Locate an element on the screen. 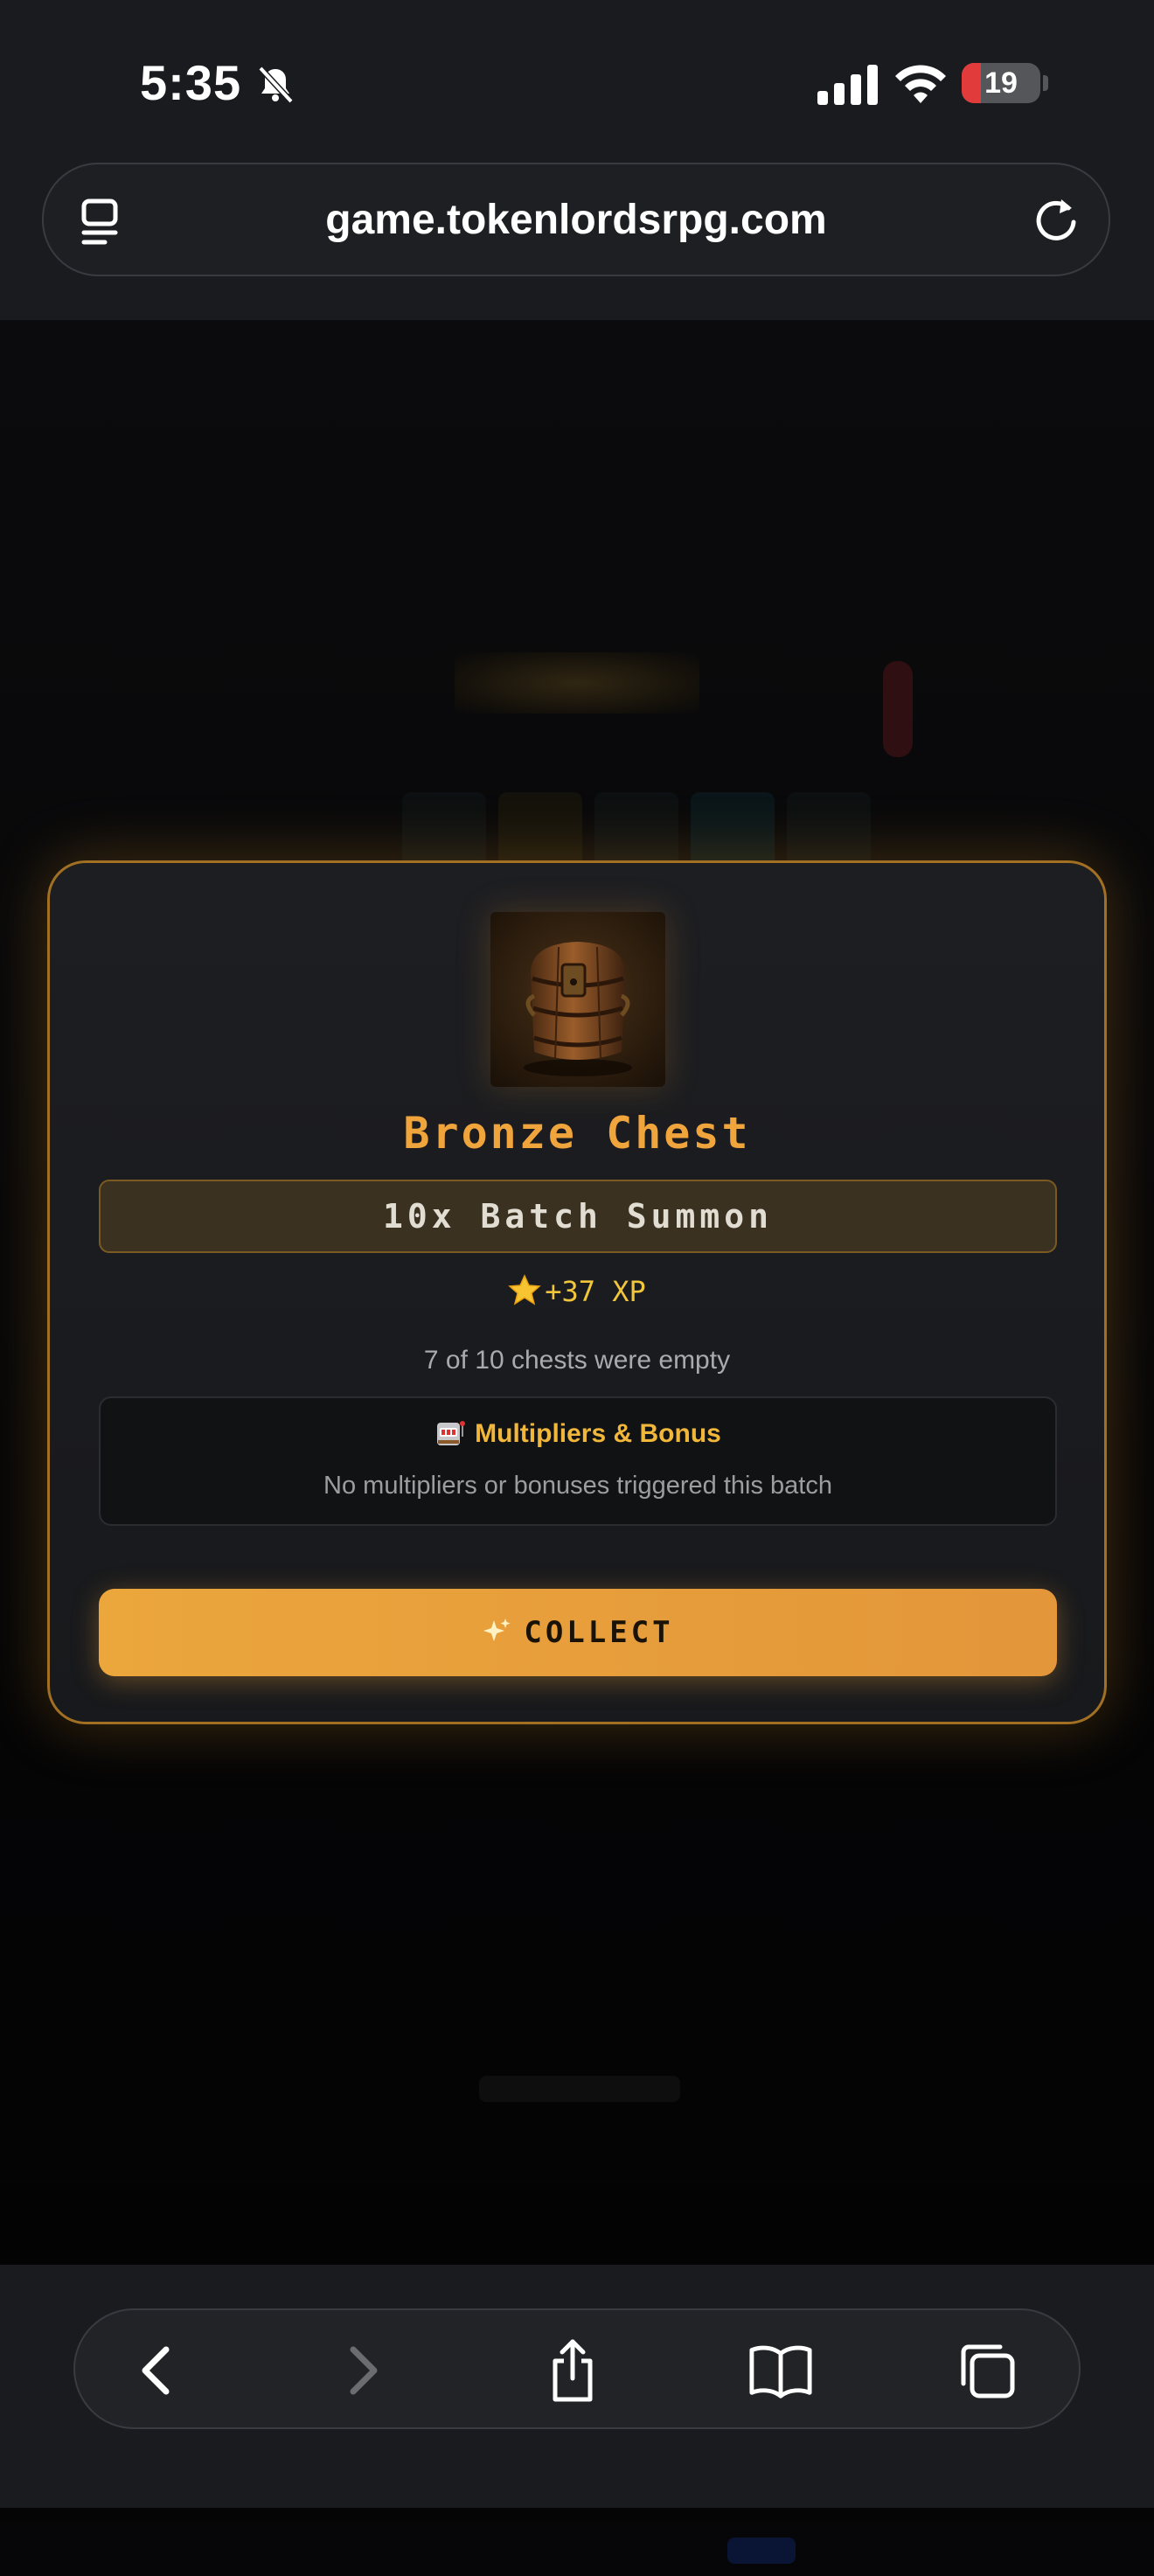 The height and width of the screenshot is (2576, 1154). bronze-chest-image is located at coordinates (577, 999).